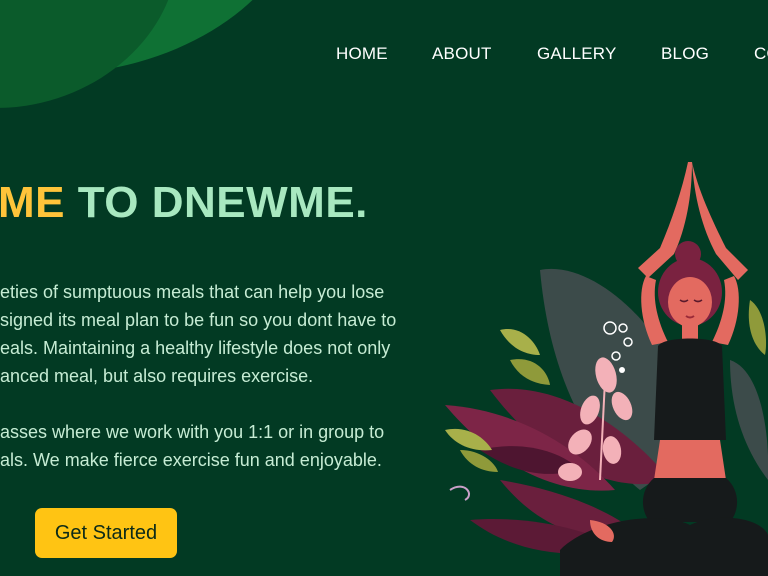 The width and height of the screenshot is (768, 576). Describe the element at coordinates (157, 376) in the screenshot. I see `hero-description-line: anced meal, but also requires exercise.` at that location.